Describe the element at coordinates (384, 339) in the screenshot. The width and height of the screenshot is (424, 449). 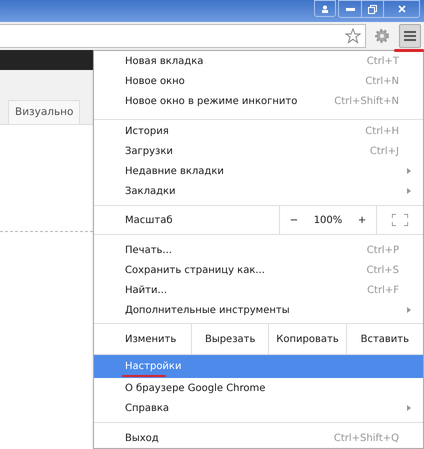
I see `edit-button: Вставить` at that location.